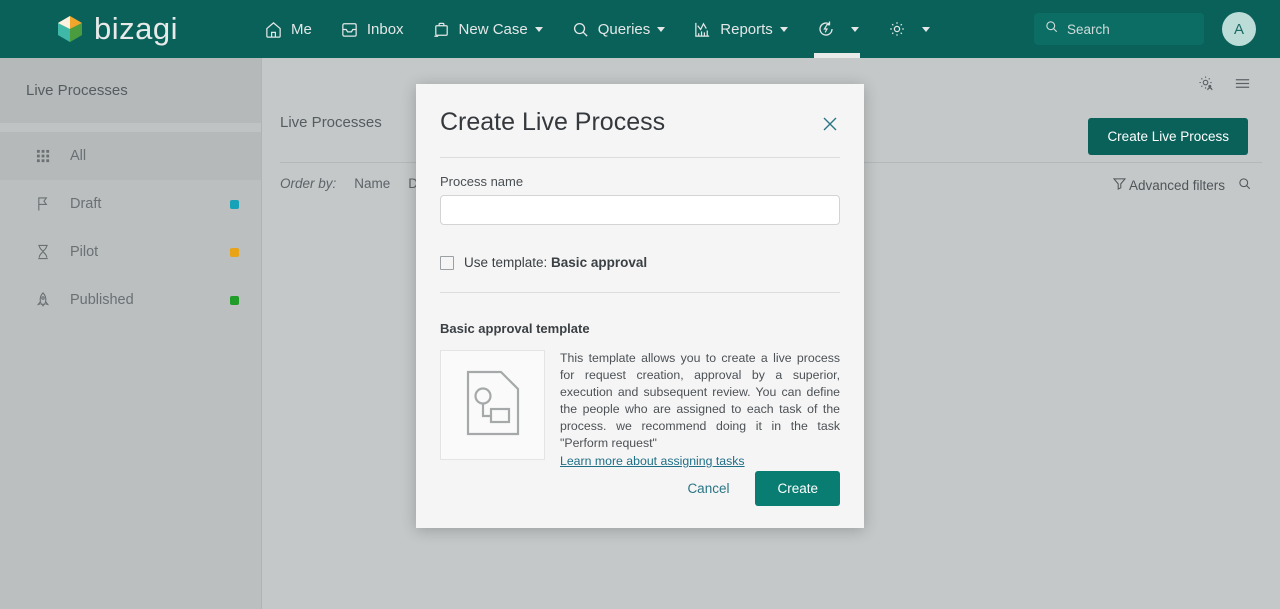 The width and height of the screenshot is (1280, 609). I want to click on gear-icon, so click(897, 29).